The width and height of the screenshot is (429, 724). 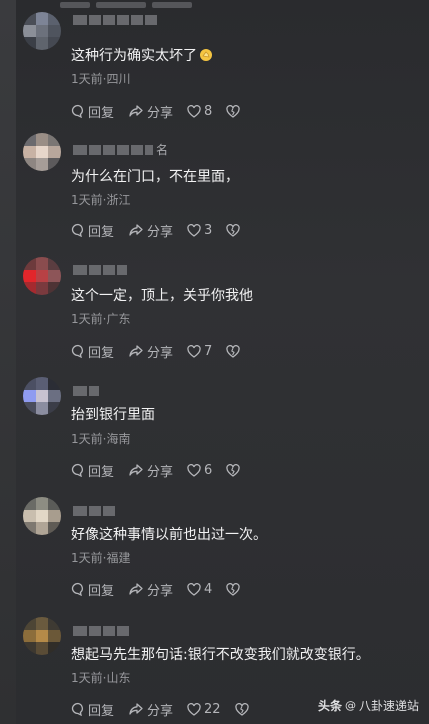 I want to click on comment-meta: 1天前·福建, so click(x=101, y=558).